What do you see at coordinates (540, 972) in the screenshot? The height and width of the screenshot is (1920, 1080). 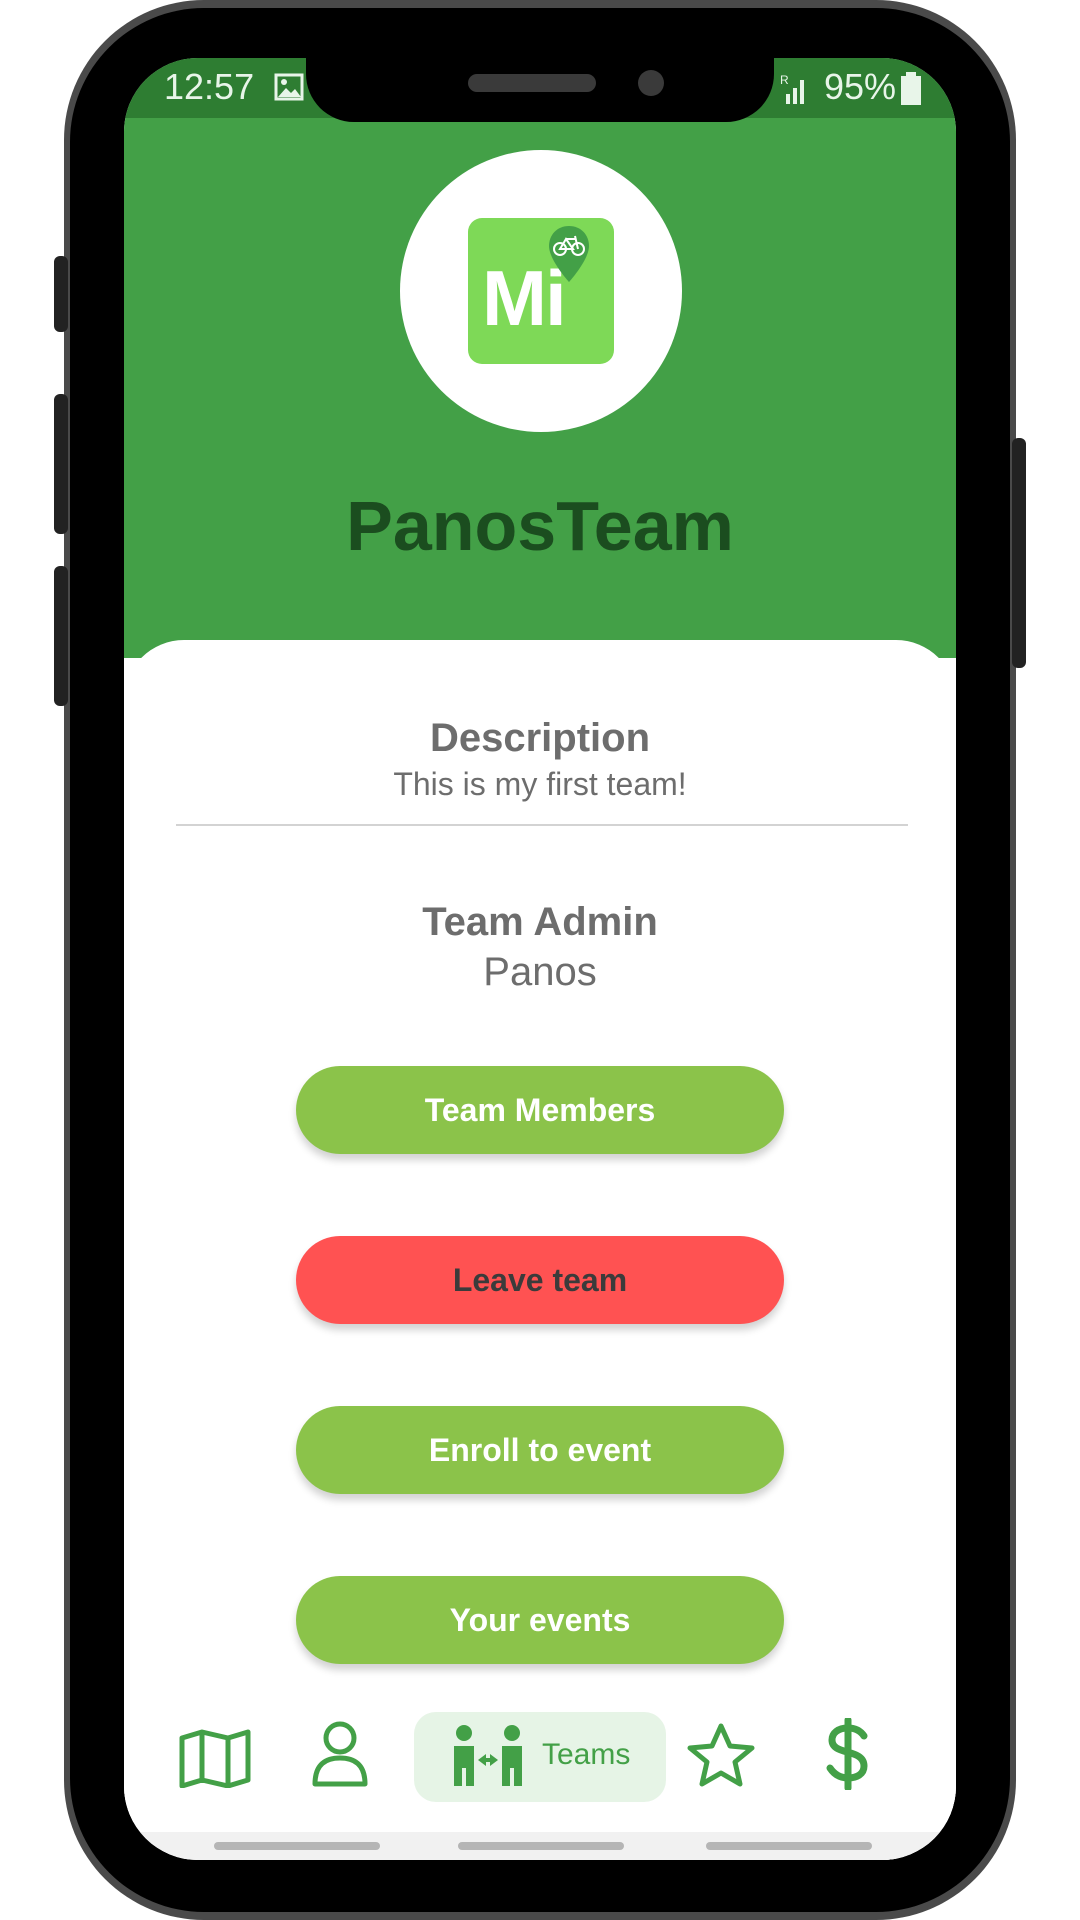 I see `team-admin-name: Panos` at bounding box center [540, 972].